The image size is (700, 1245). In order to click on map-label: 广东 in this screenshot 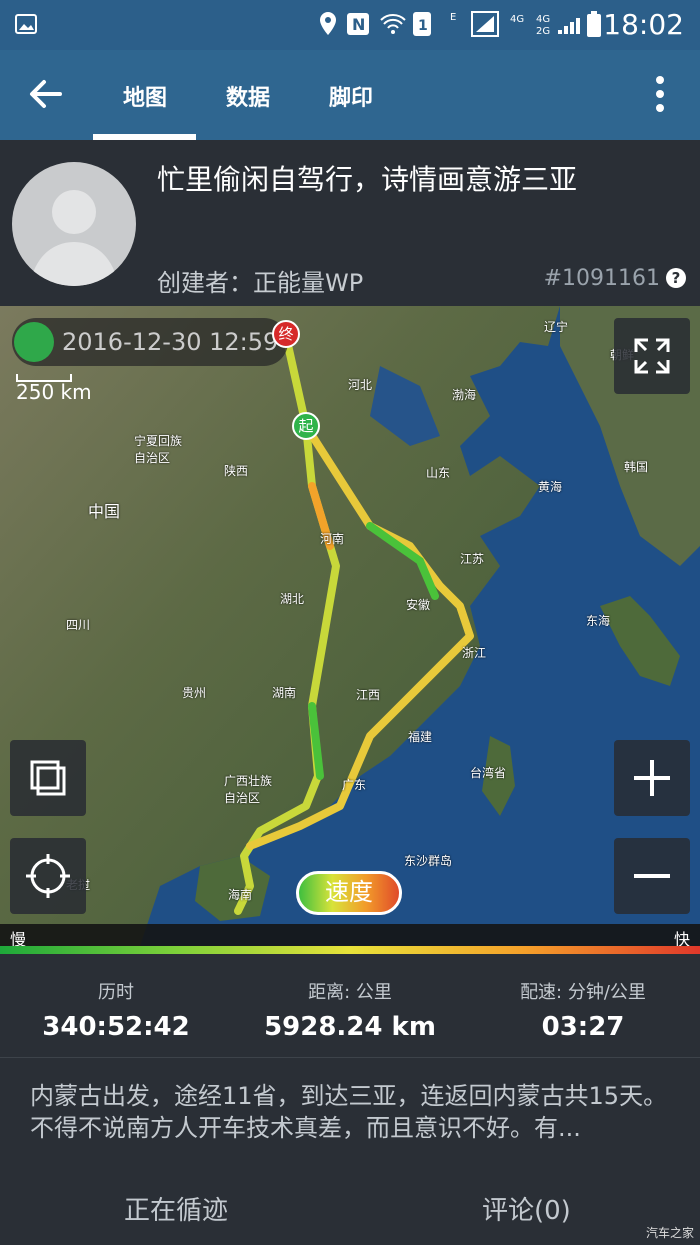, I will do `click(354, 785)`.